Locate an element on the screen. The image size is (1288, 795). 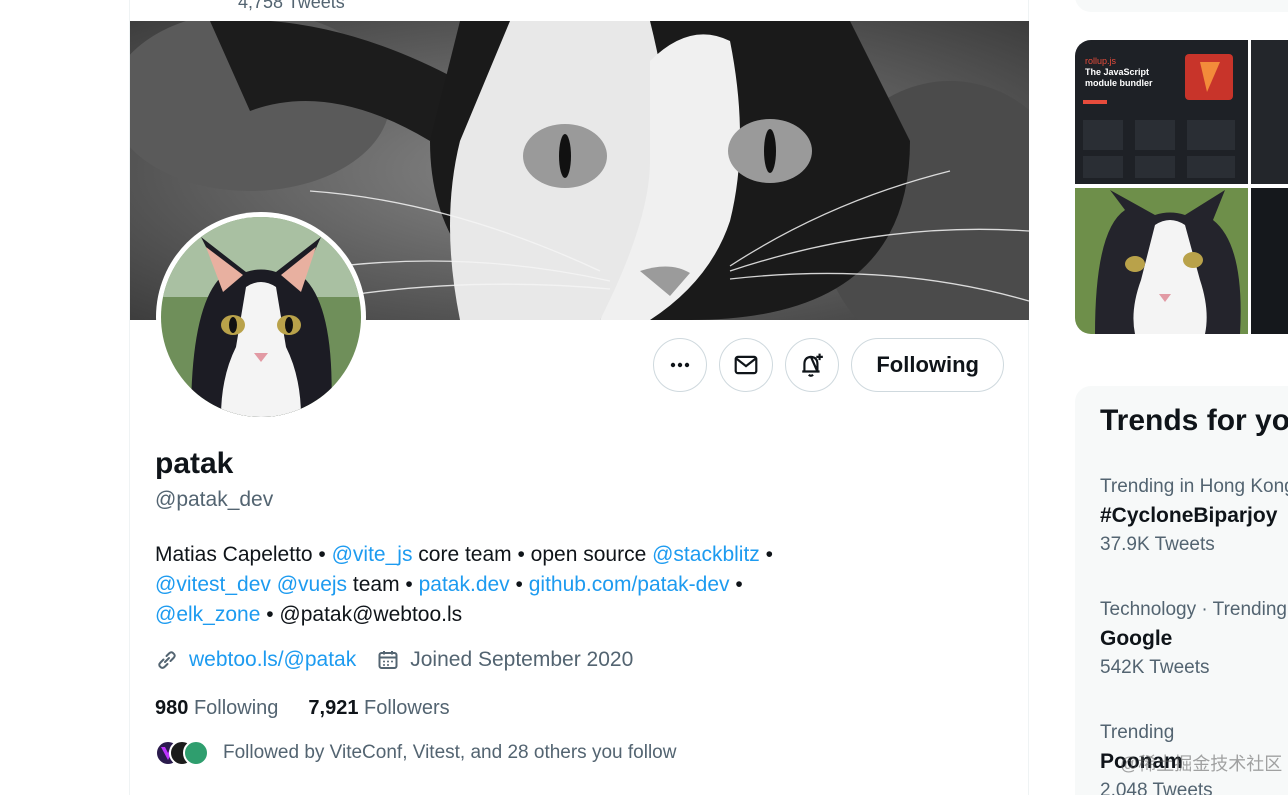
trends-title: Trends for you is located at coordinates (1194, 420).